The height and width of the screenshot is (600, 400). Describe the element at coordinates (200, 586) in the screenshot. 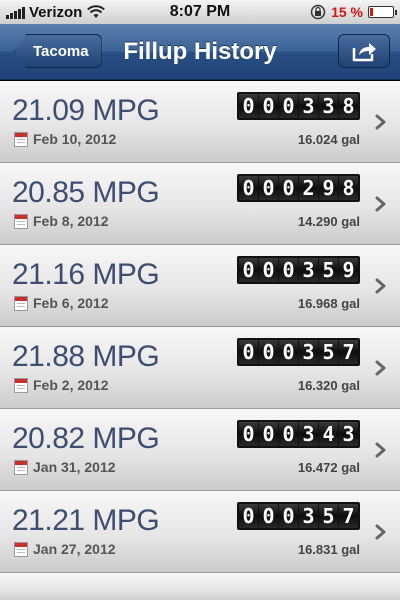

I see `fillup-row-partial` at that location.